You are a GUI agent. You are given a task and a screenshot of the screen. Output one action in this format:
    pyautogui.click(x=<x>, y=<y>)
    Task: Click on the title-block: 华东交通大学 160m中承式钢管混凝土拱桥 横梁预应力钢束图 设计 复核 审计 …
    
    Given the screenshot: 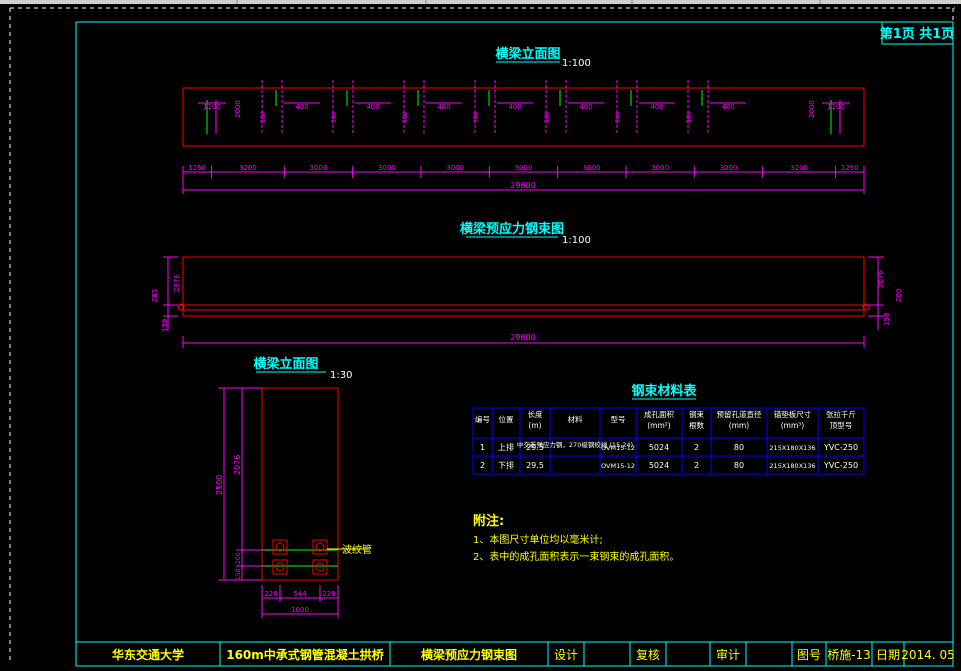 What is the action you would take?
    pyautogui.click(x=515, y=654)
    